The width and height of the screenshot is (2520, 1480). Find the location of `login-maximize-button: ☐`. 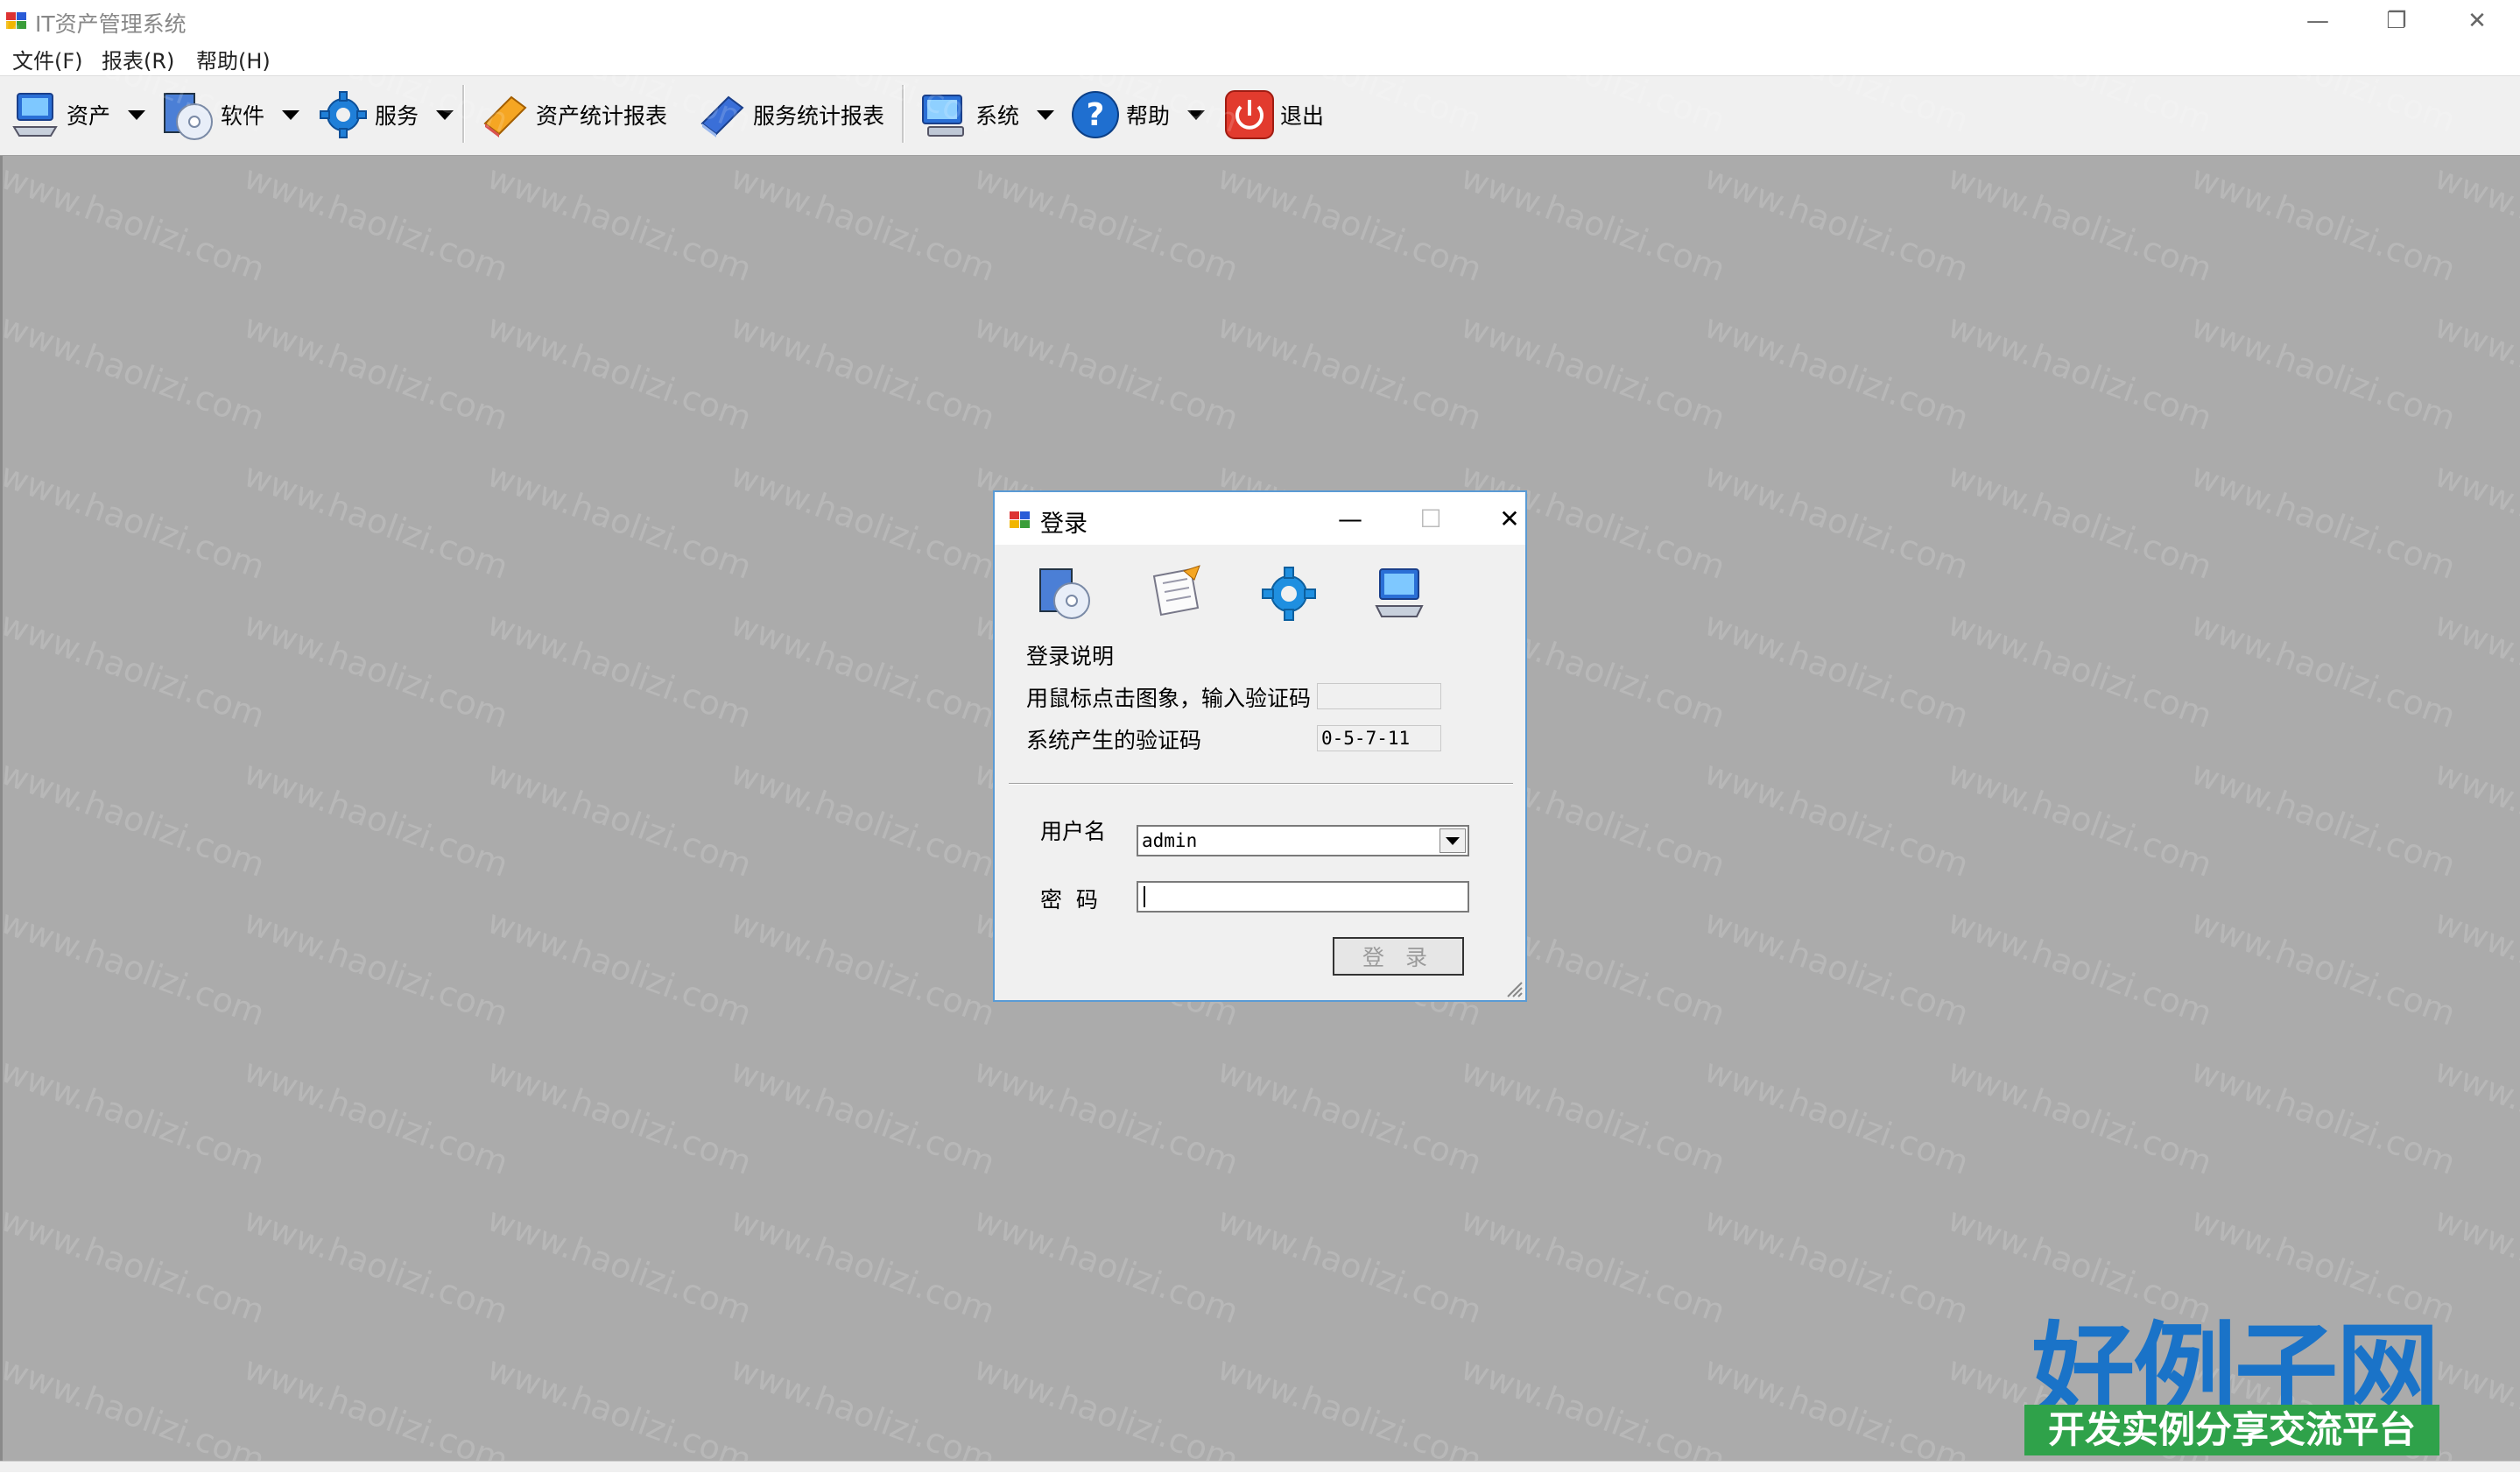

login-maximize-button: ☐ is located at coordinates (1430, 518).